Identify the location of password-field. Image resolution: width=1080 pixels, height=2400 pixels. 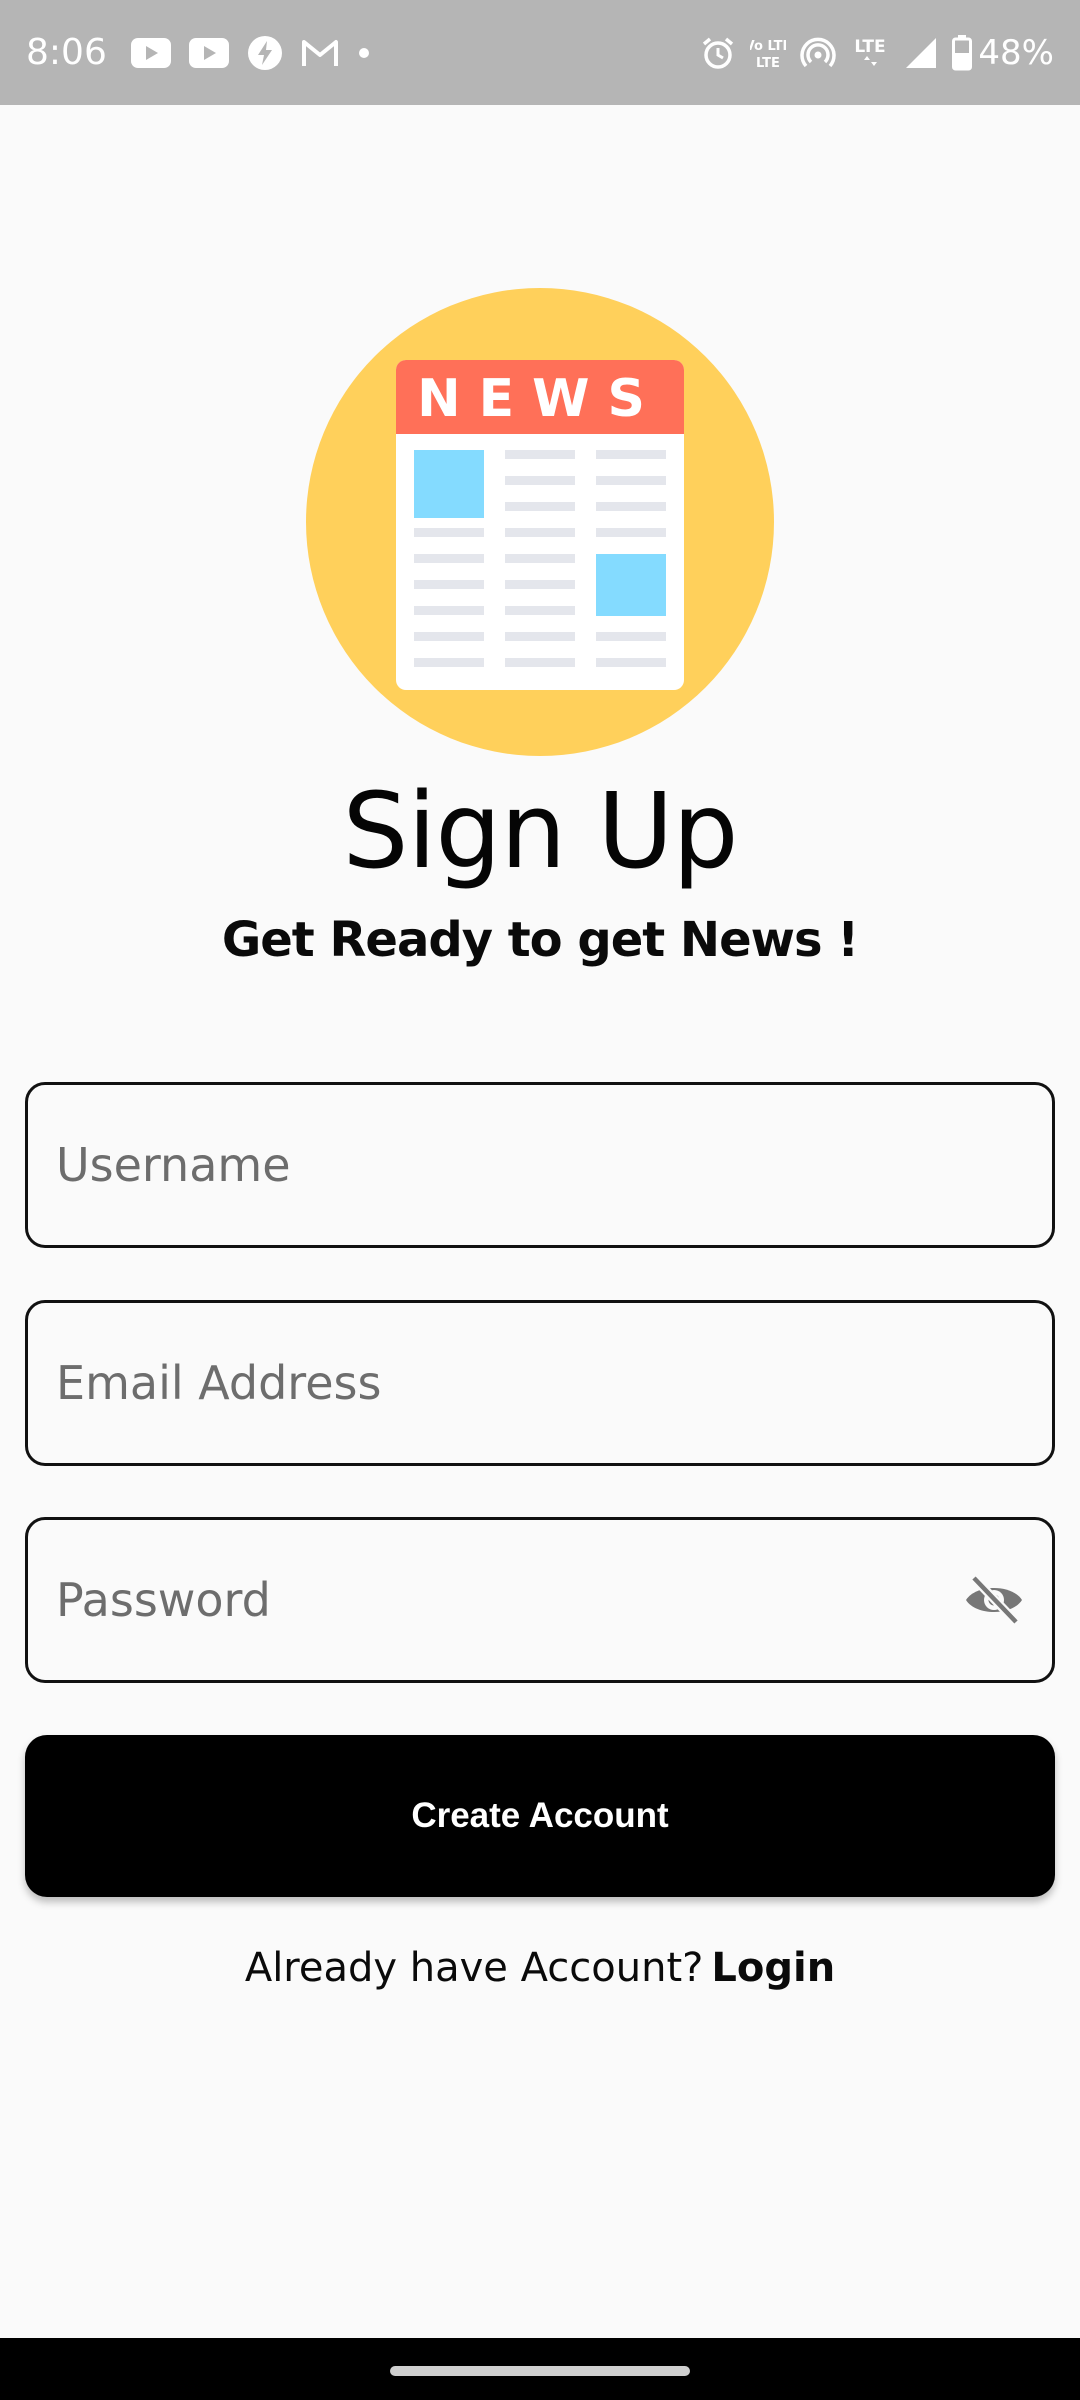
(540, 1600).